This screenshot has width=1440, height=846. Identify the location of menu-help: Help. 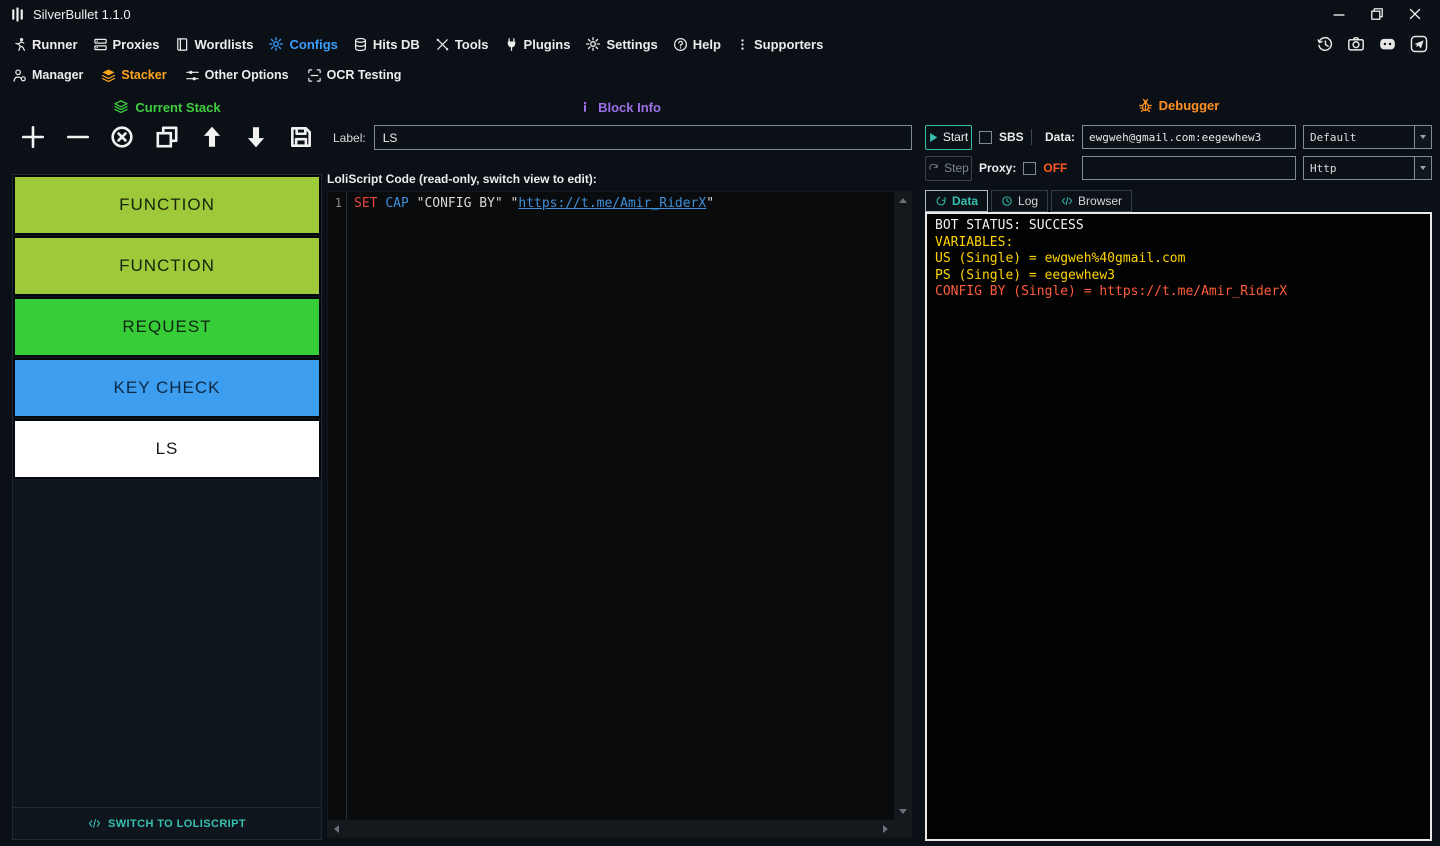
(697, 44).